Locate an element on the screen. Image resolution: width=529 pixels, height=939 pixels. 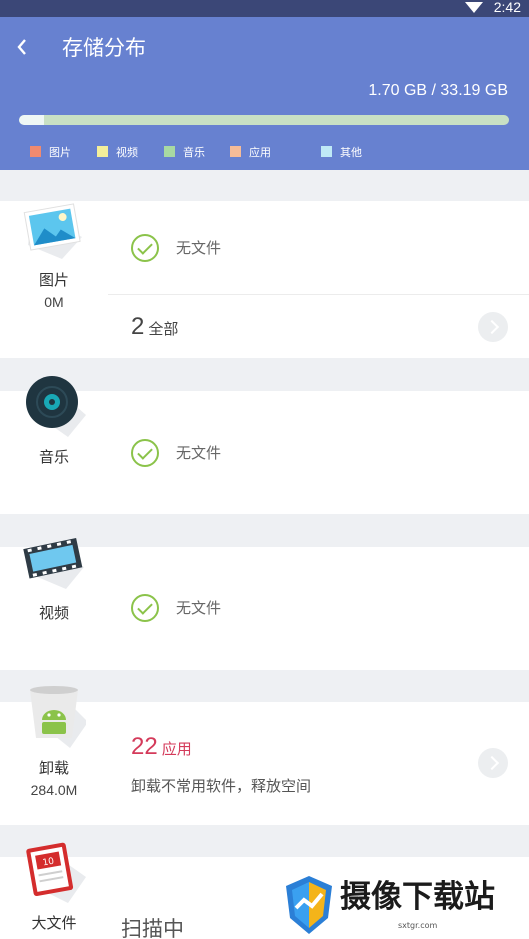
legend-label: 视频 is located at coordinates (127, 152).